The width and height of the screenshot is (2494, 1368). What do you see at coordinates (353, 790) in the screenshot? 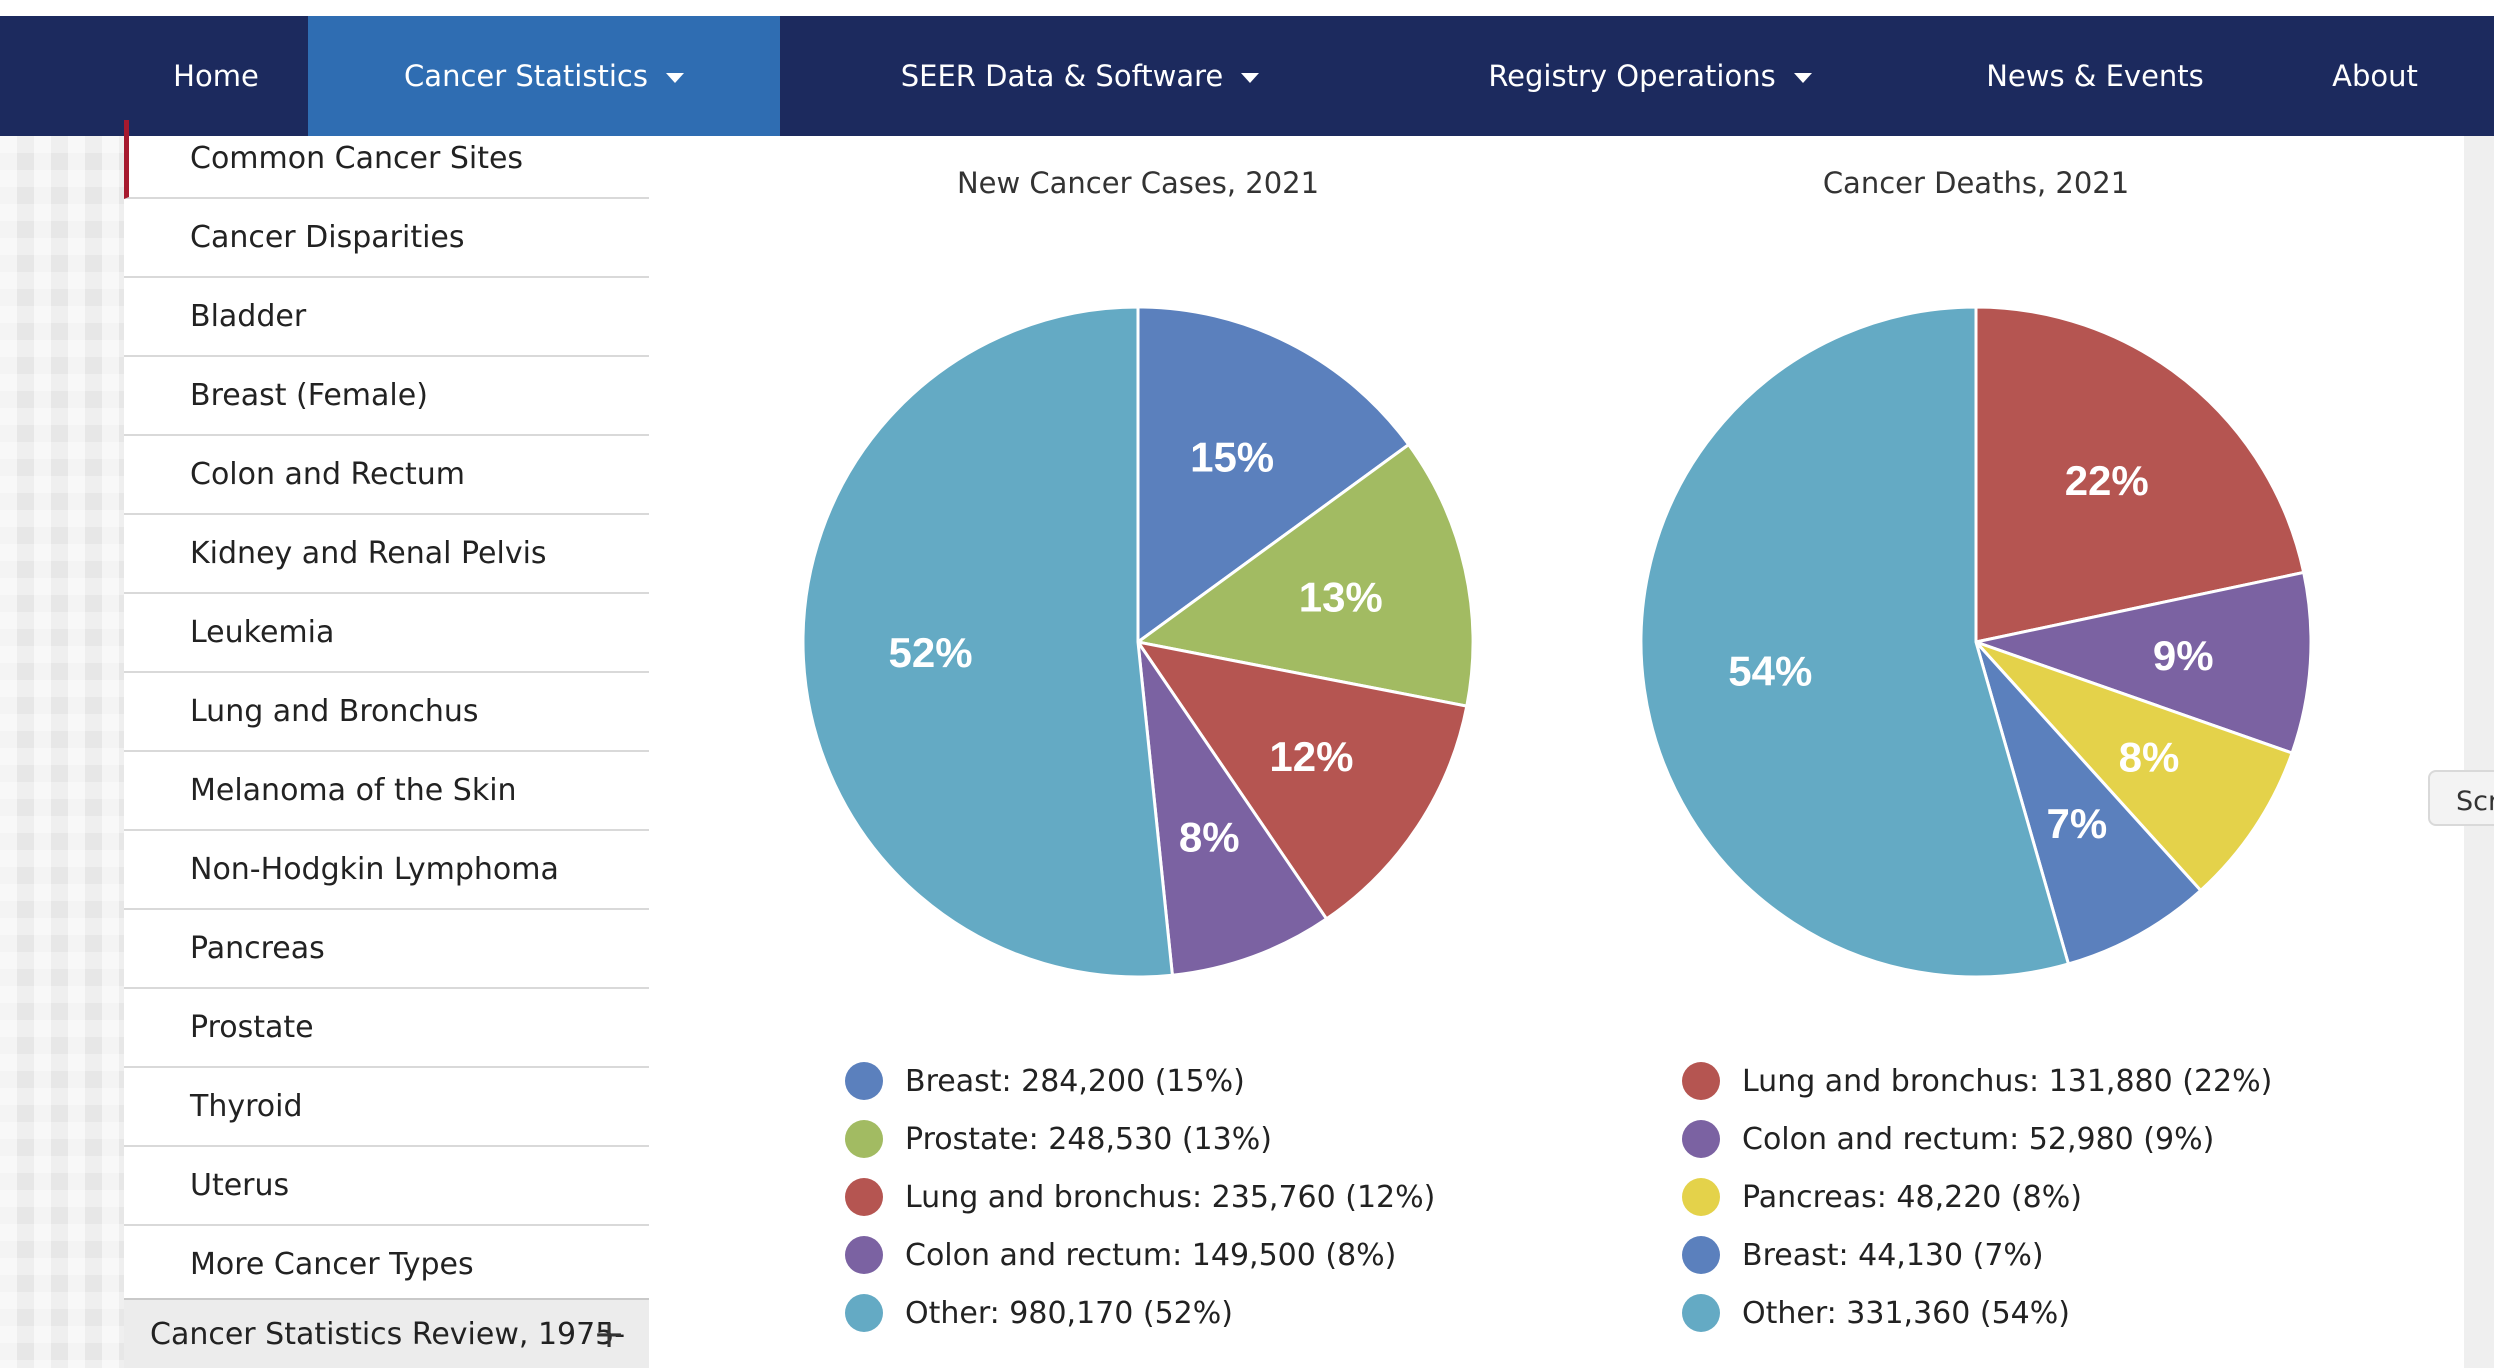
I see `sidebar-item-label: Melanoma of the Skin` at bounding box center [353, 790].